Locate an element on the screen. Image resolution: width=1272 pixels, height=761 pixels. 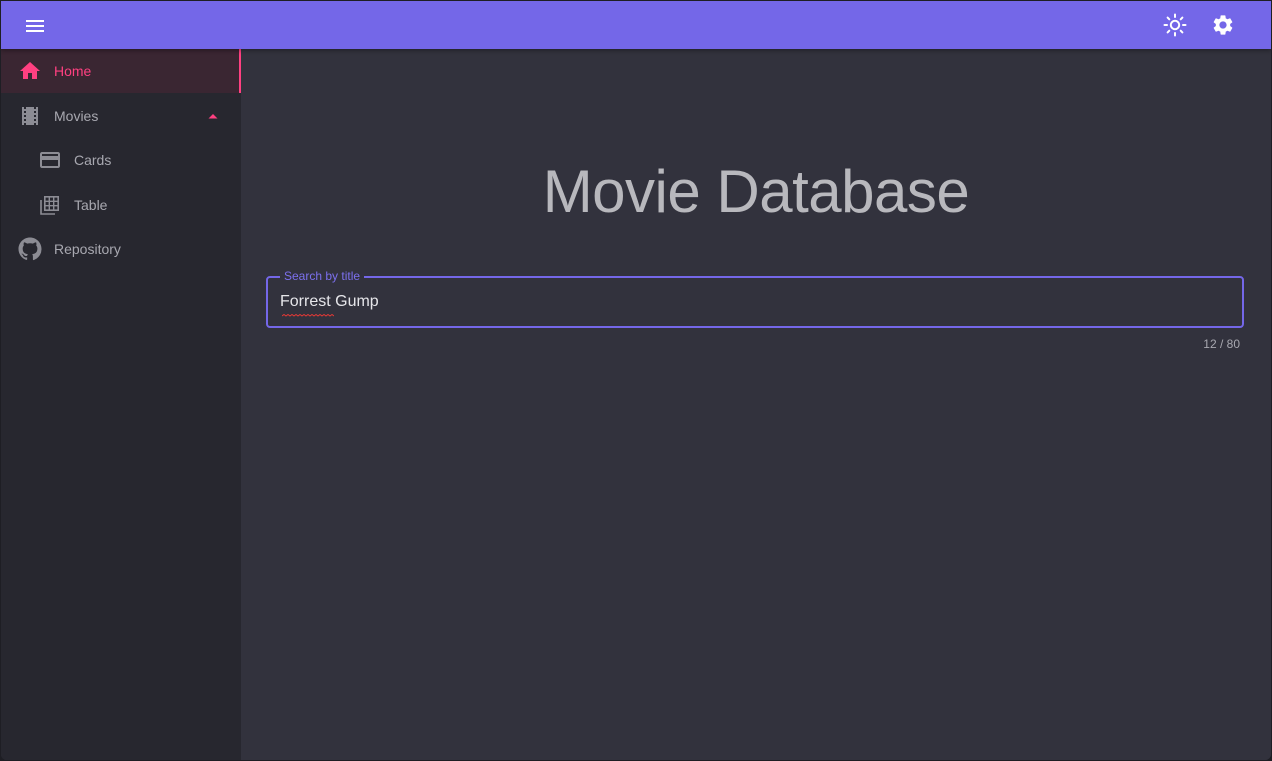
brightness-icon is located at coordinates (1175, 25).